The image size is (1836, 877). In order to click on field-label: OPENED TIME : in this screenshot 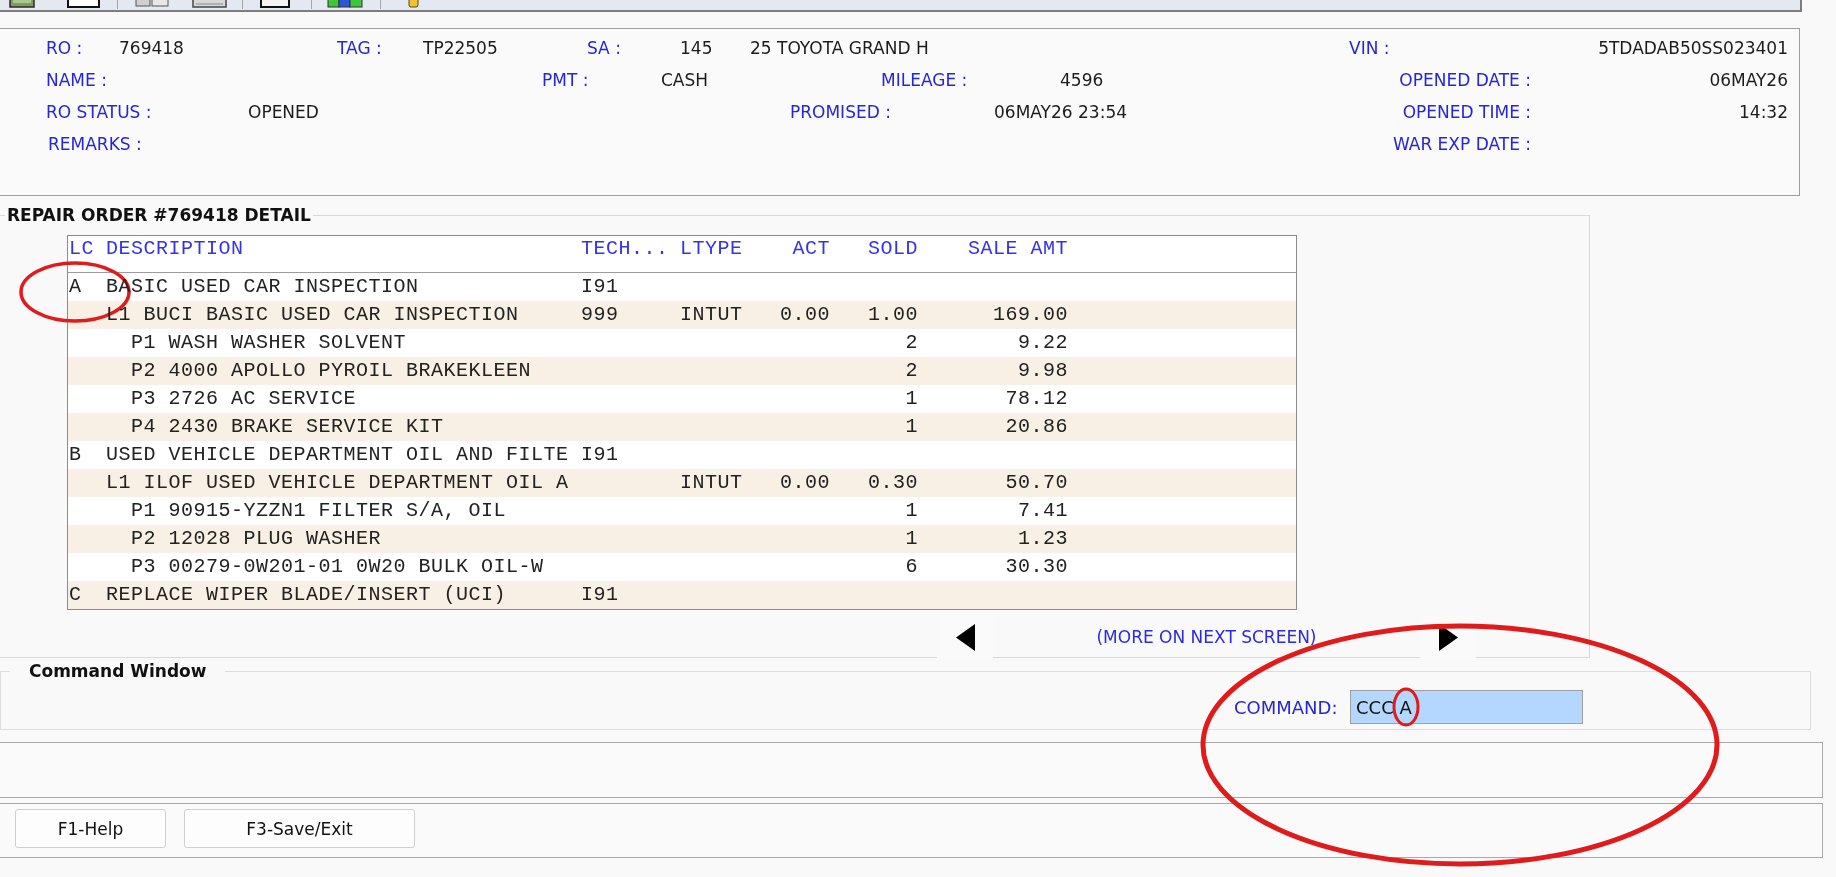, I will do `click(1466, 112)`.